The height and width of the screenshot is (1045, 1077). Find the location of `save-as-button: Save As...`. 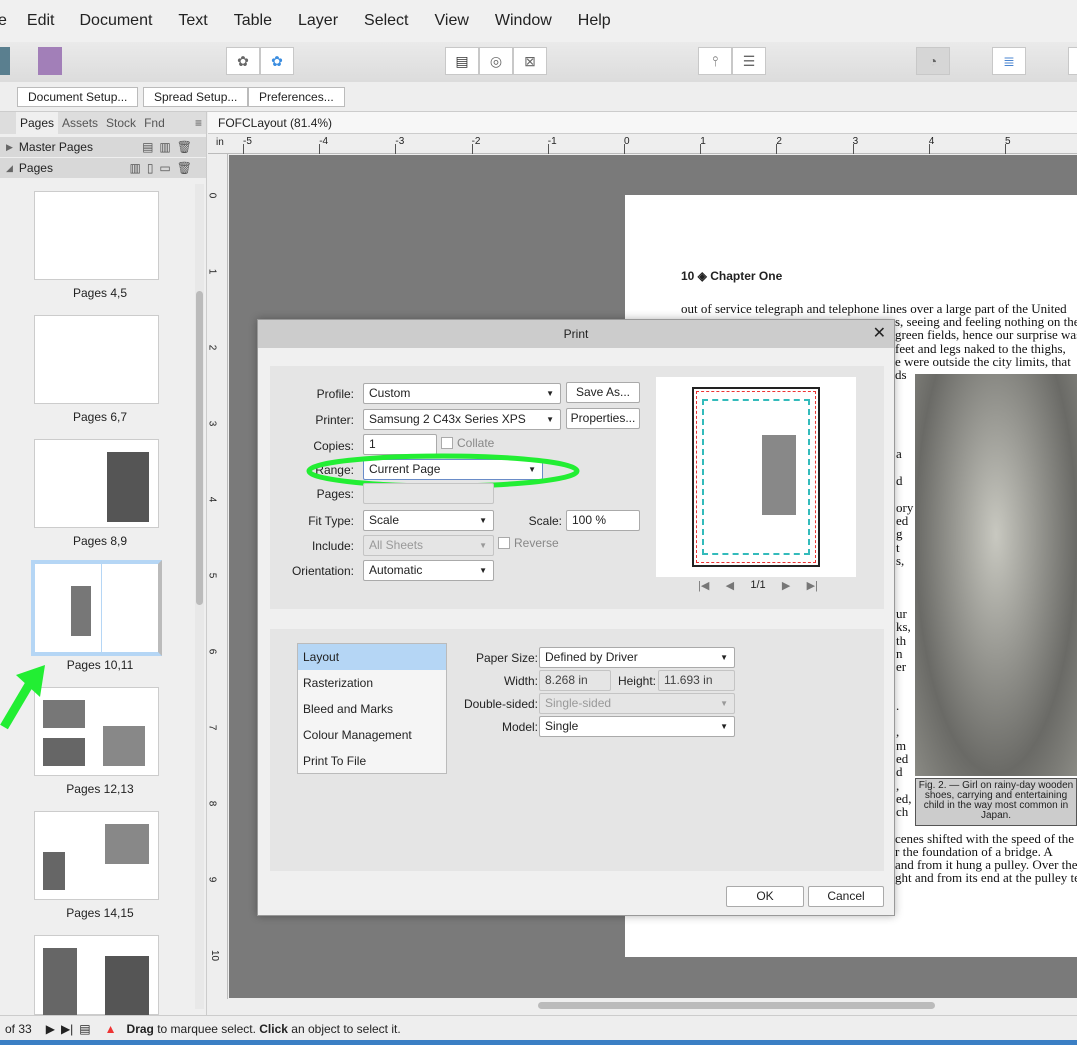

save-as-button: Save As... is located at coordinates (603, 392).